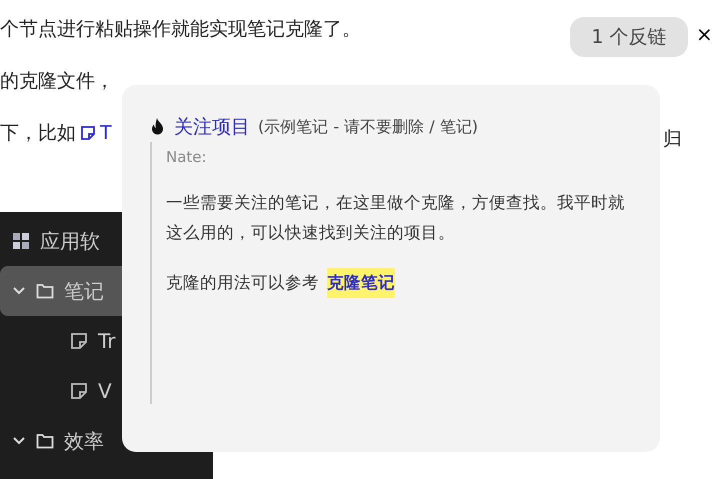 The height and width of the screenshot is (479, 727). Describe the element at coordinates (629, 37) in the screenshot. I see `backlinks-button: 1 个反链` at that location.